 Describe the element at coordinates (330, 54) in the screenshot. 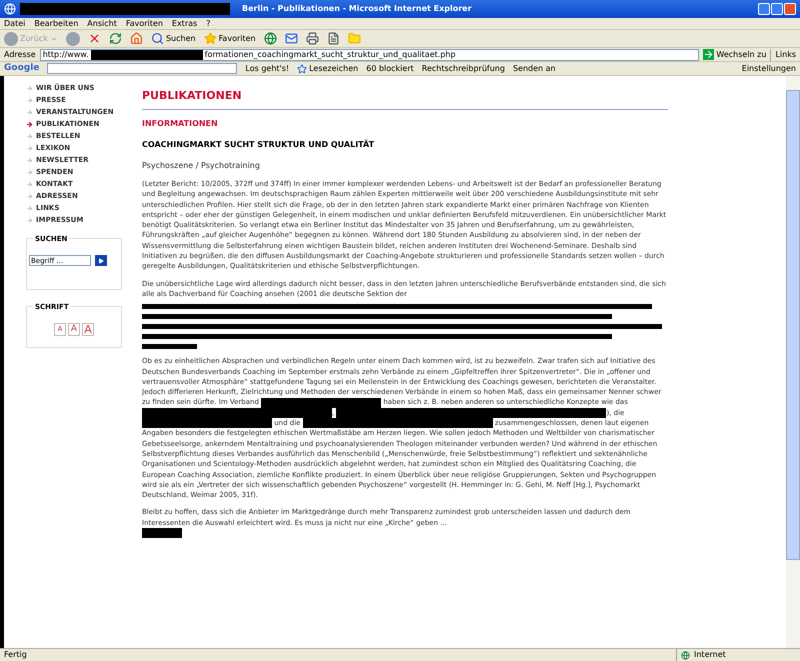

I see `url-text: formationen_coachingmarkt_sucht_struktur_und_qualitaet.php` at that location.